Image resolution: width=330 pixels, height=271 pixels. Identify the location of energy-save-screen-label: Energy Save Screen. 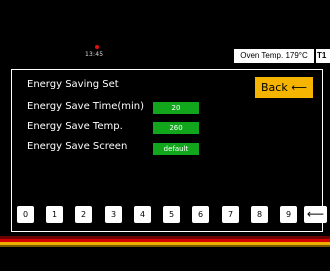
(77, 146).